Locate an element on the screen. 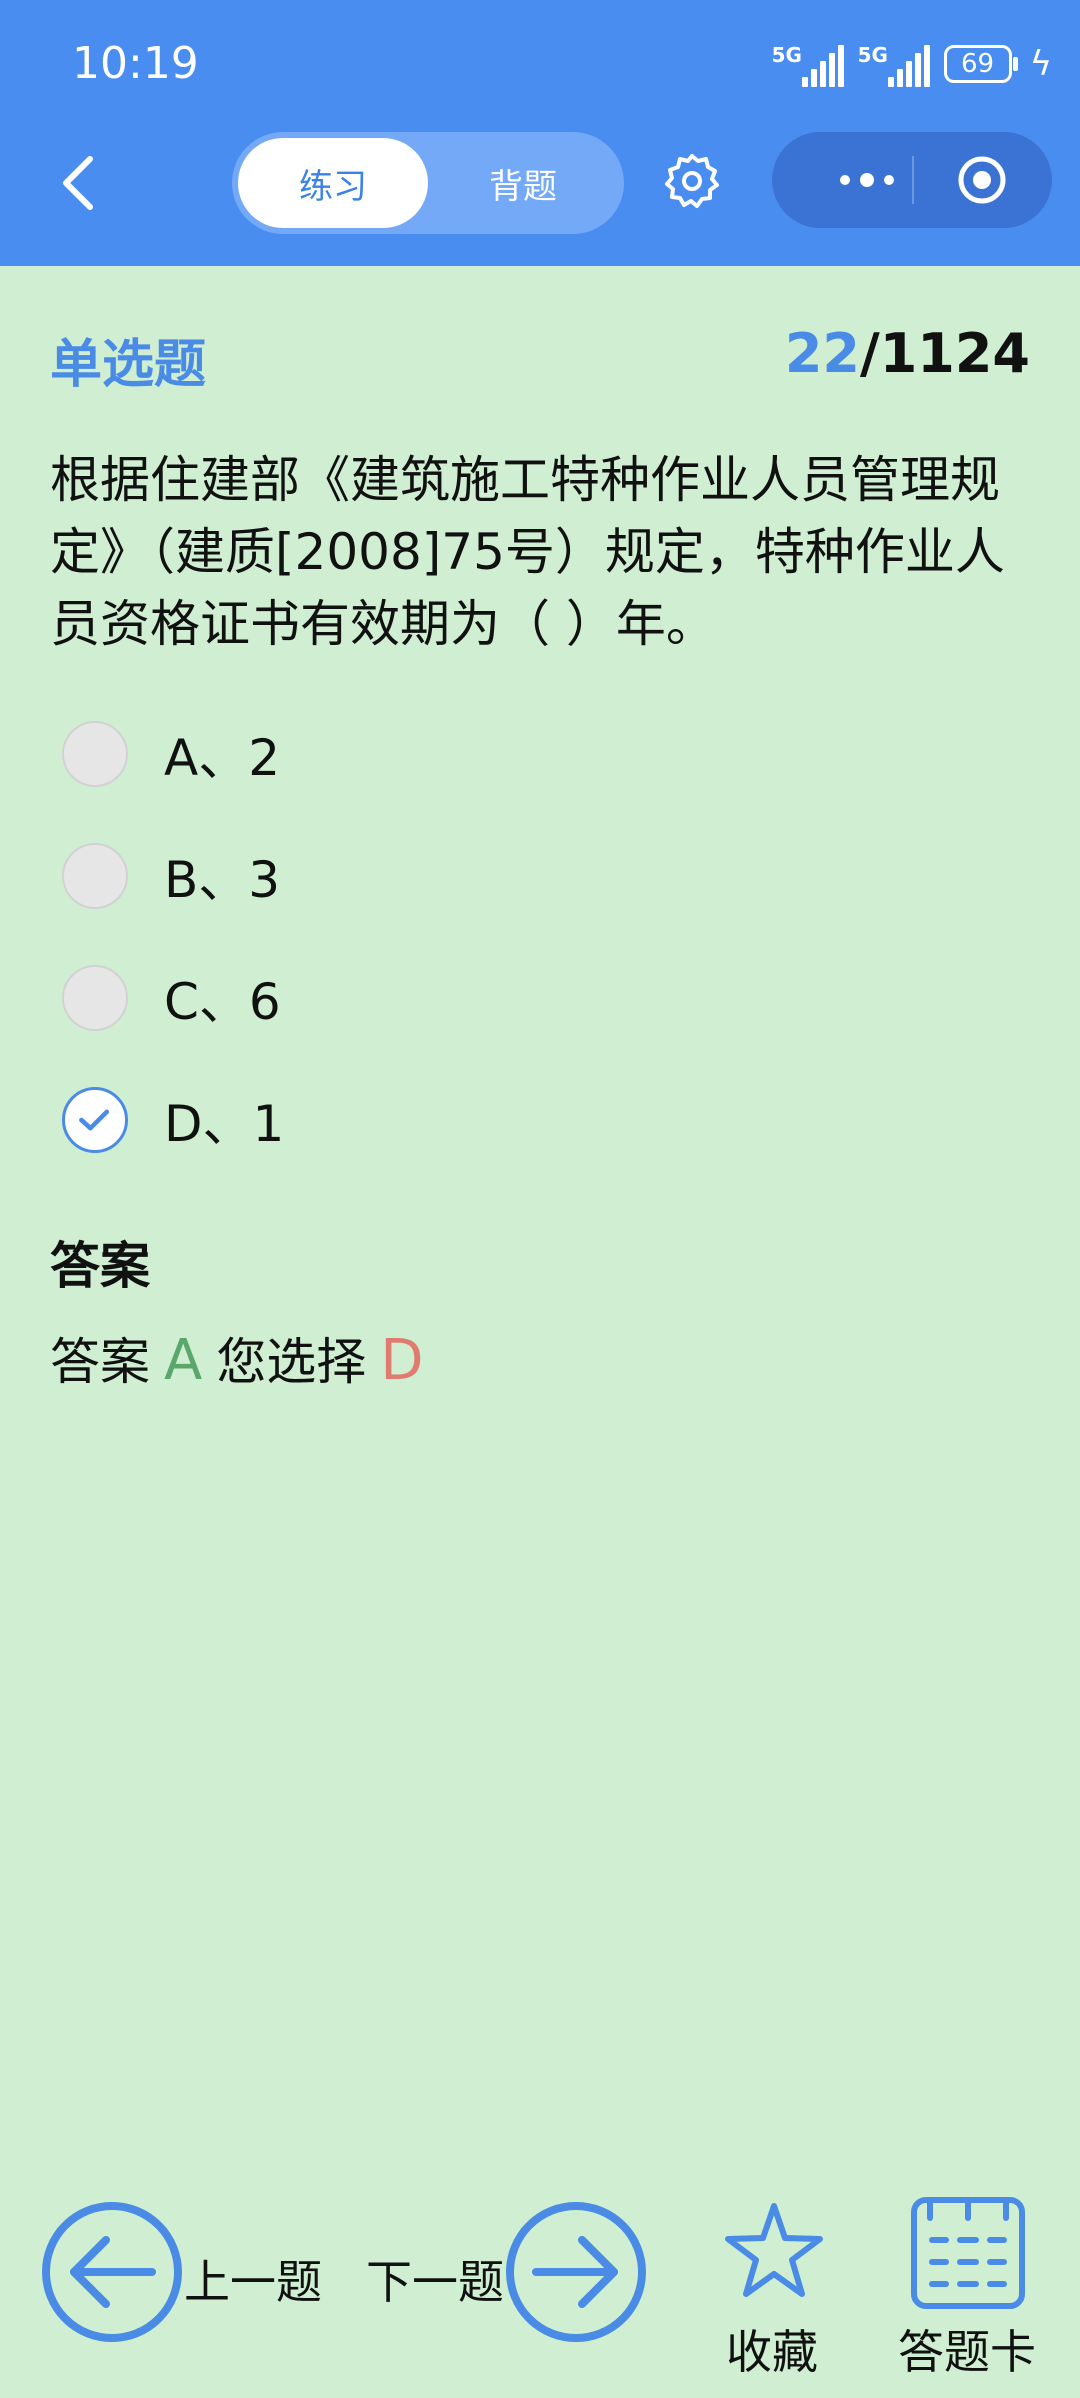 This screenshot has width=1080, height=2398. prev-arrow-icon is located at coordinates (112, 2272).